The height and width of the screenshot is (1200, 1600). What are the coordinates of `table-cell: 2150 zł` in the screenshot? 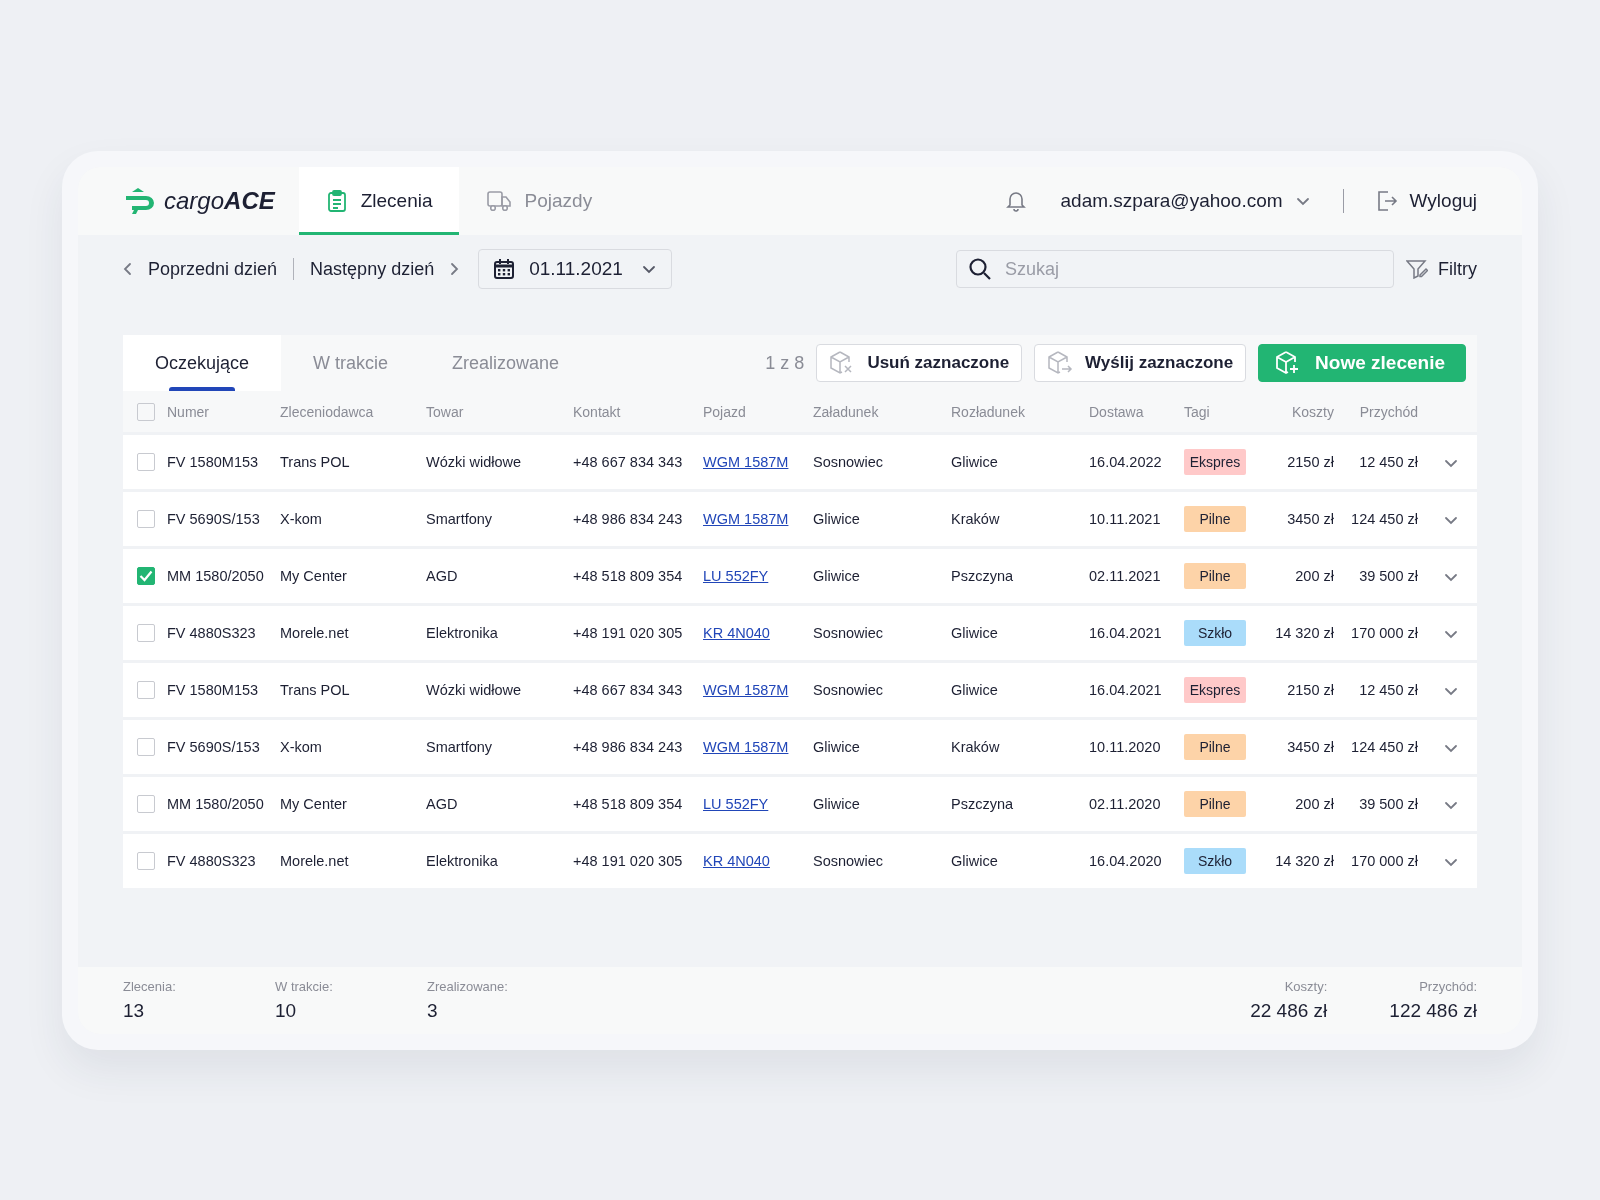 It's located at (1310, 462).